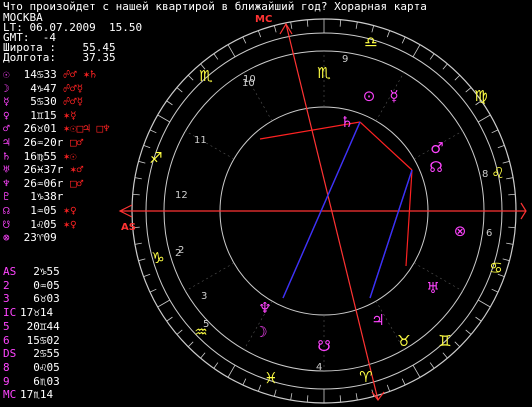 This screenshot has height=407, width=532. Describe the element at coordinates (377, 320) in the screenshot. I see `planet-icon: ♃` at that location.